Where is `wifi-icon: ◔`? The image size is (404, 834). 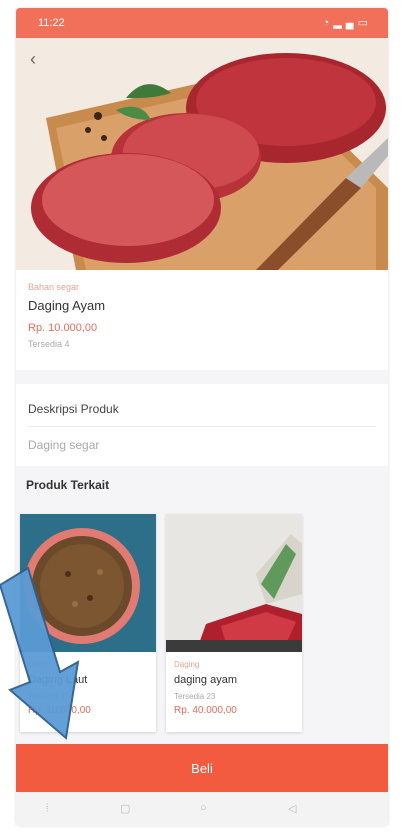 wifi-icon: ◔ is located at coordinates (328, 23).